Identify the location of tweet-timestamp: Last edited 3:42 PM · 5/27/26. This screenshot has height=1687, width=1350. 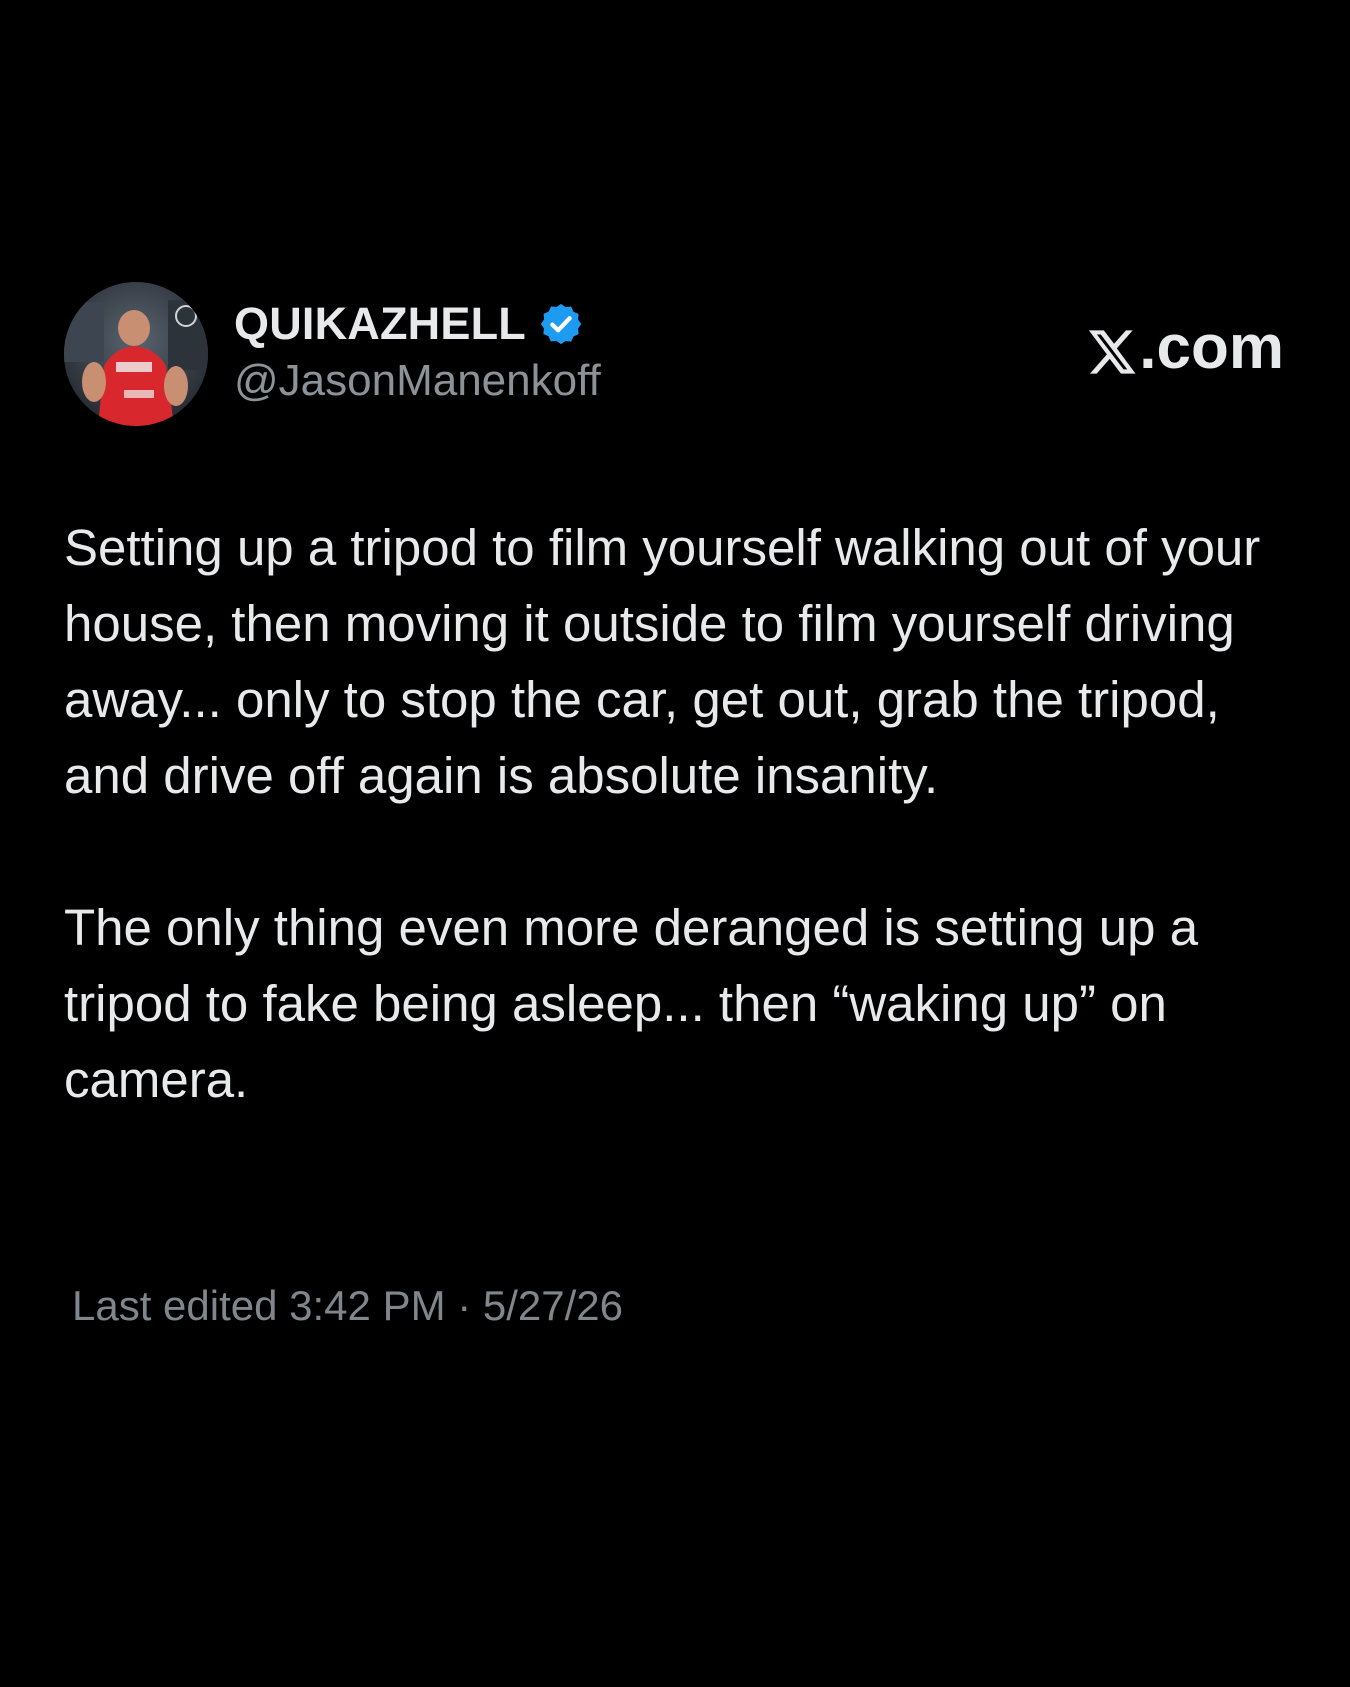
(347, 1306).